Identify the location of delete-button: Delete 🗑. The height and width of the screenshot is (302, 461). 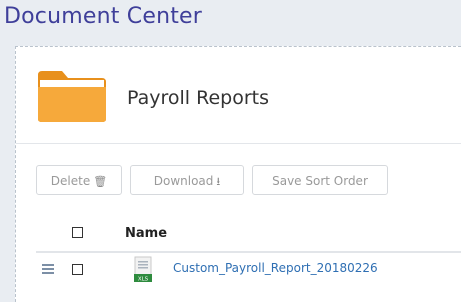
(79, 180).